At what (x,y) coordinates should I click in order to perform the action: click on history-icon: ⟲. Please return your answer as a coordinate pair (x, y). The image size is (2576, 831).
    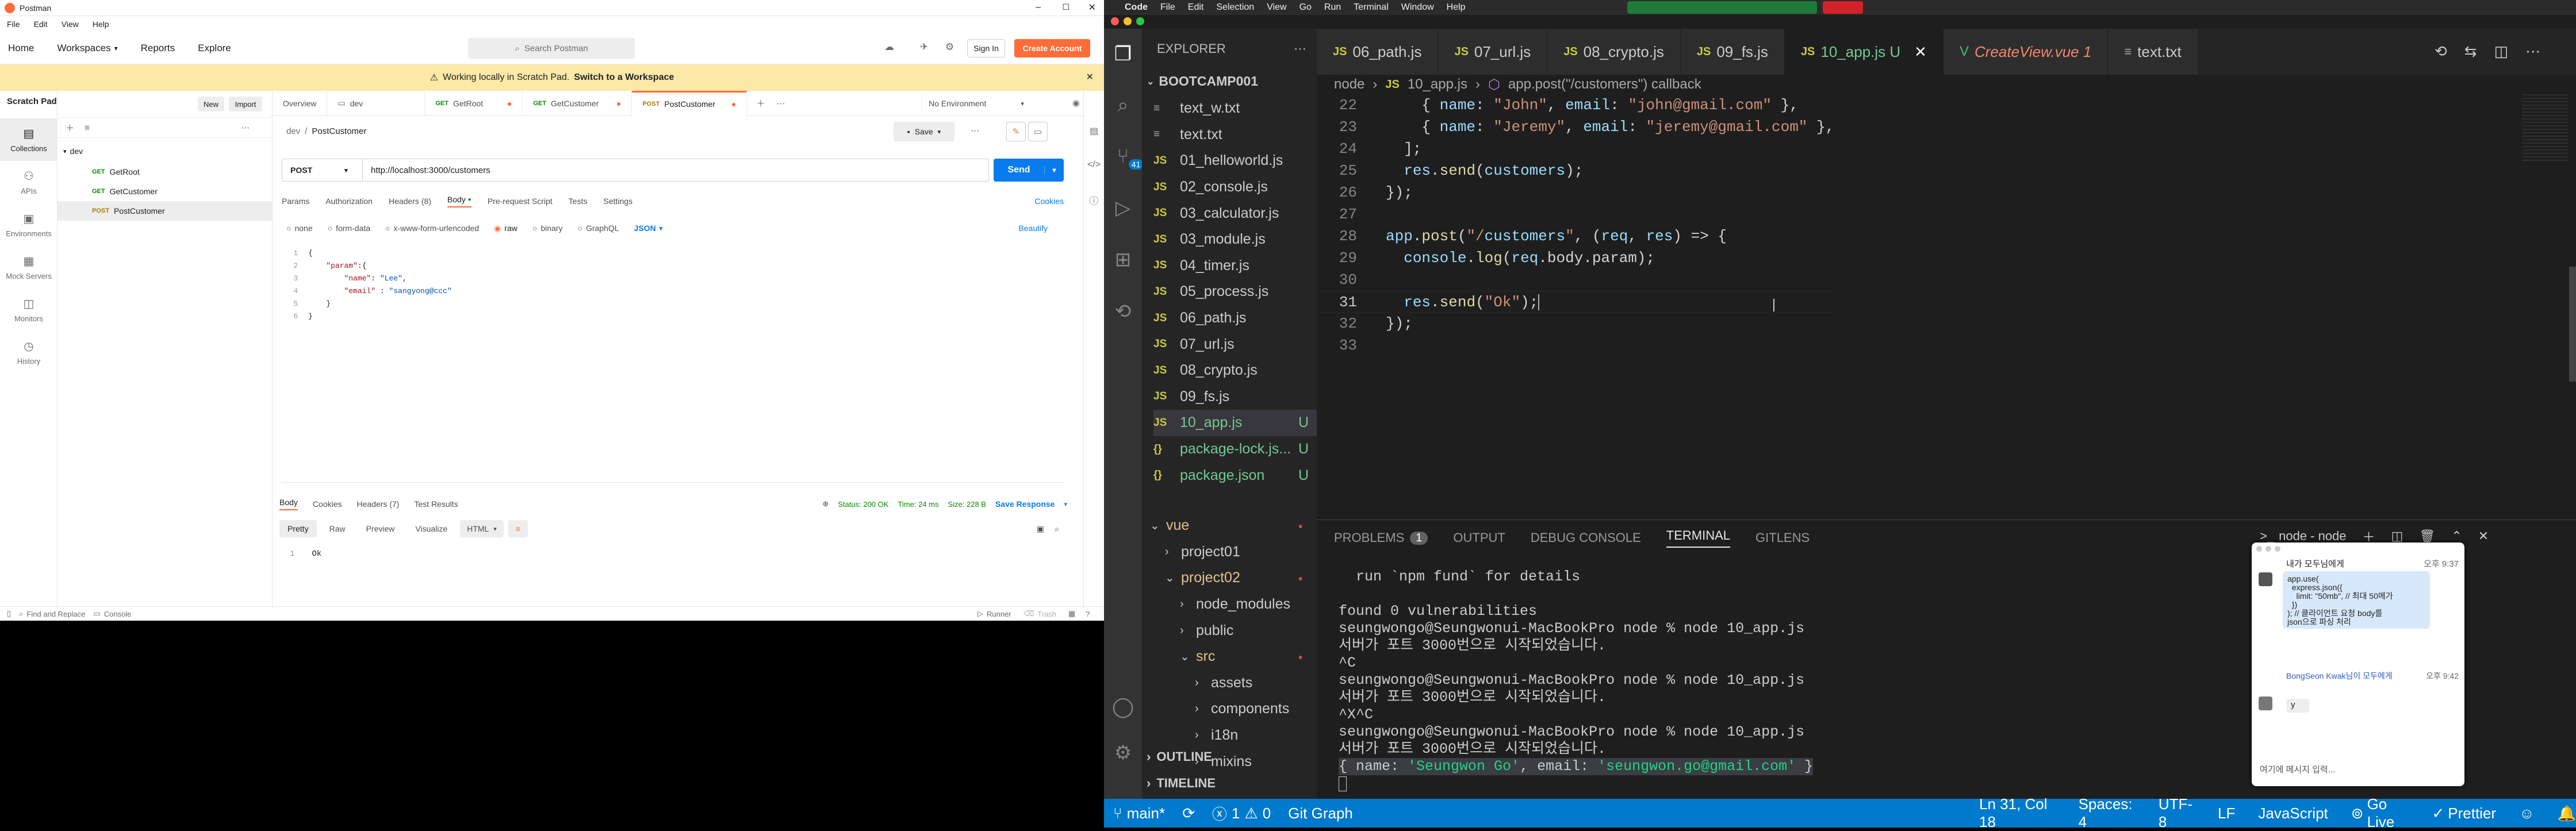
    Looking at the image, I should click on (2441, 51).